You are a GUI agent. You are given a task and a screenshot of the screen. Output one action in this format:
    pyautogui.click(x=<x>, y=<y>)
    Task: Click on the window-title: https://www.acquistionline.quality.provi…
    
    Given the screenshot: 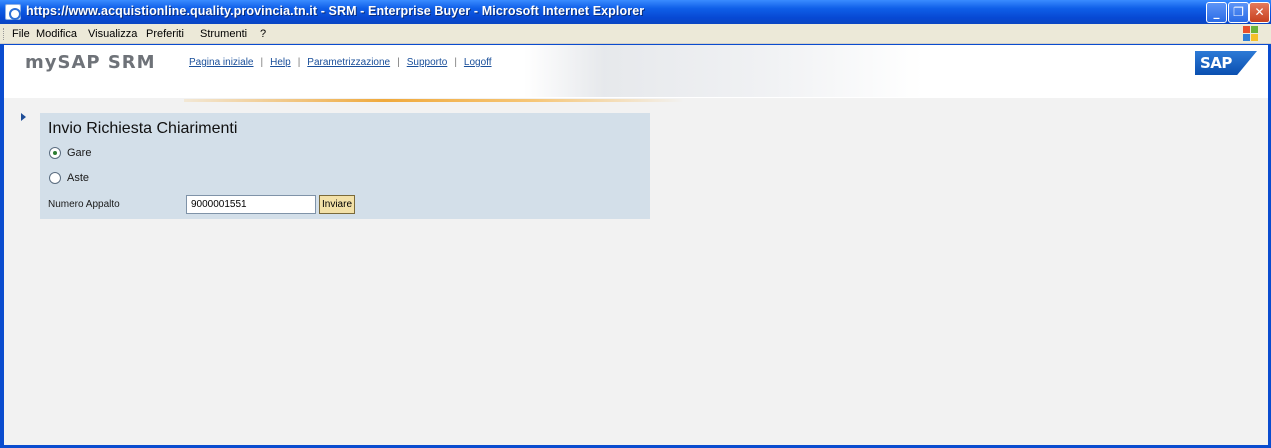 What is the action you would take?
    pyautogui.click(x=335, y=11)
    